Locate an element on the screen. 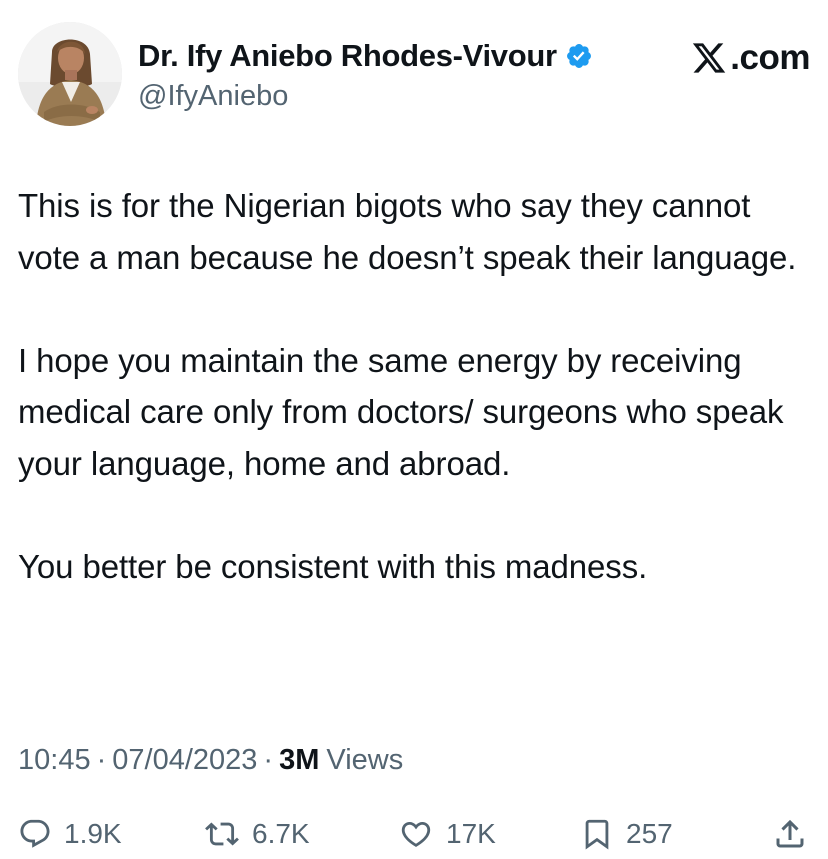 This screenshot has width=828, height=859. x-logo-icon is located at coordinates (710, 58).